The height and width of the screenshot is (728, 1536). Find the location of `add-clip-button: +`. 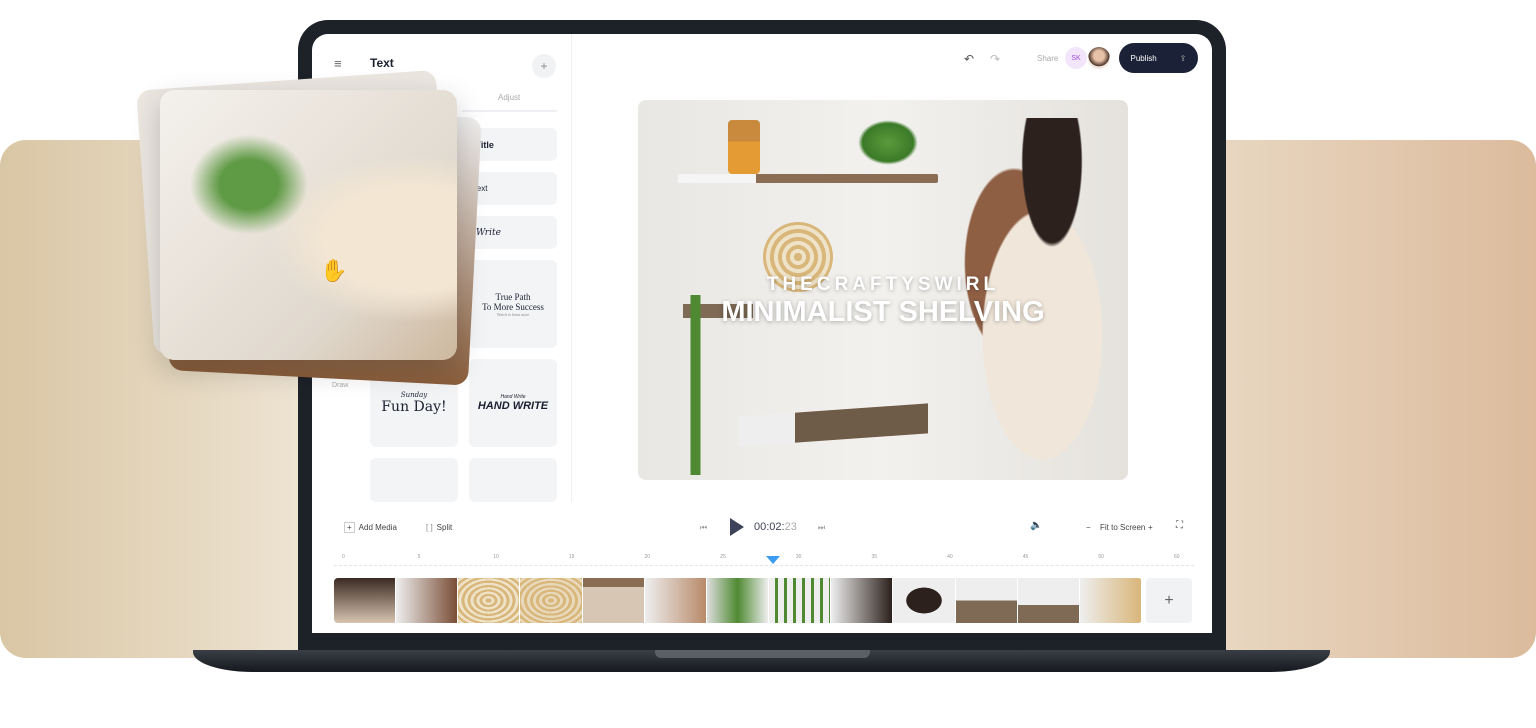

add-clip-button: + is located at coordinates (1169, 600).